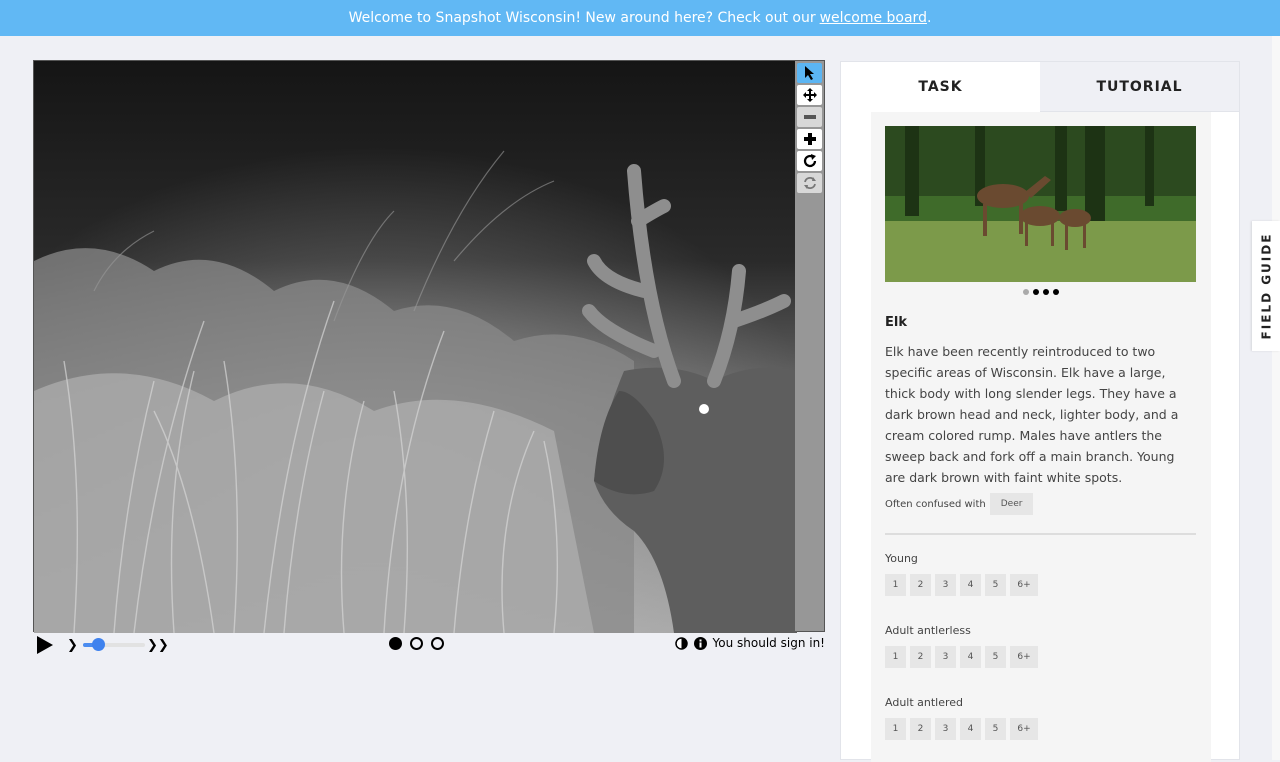  Describe the element at coordinates (1276, 398) in the screenshot. I see `scrollbar-track` at that location.